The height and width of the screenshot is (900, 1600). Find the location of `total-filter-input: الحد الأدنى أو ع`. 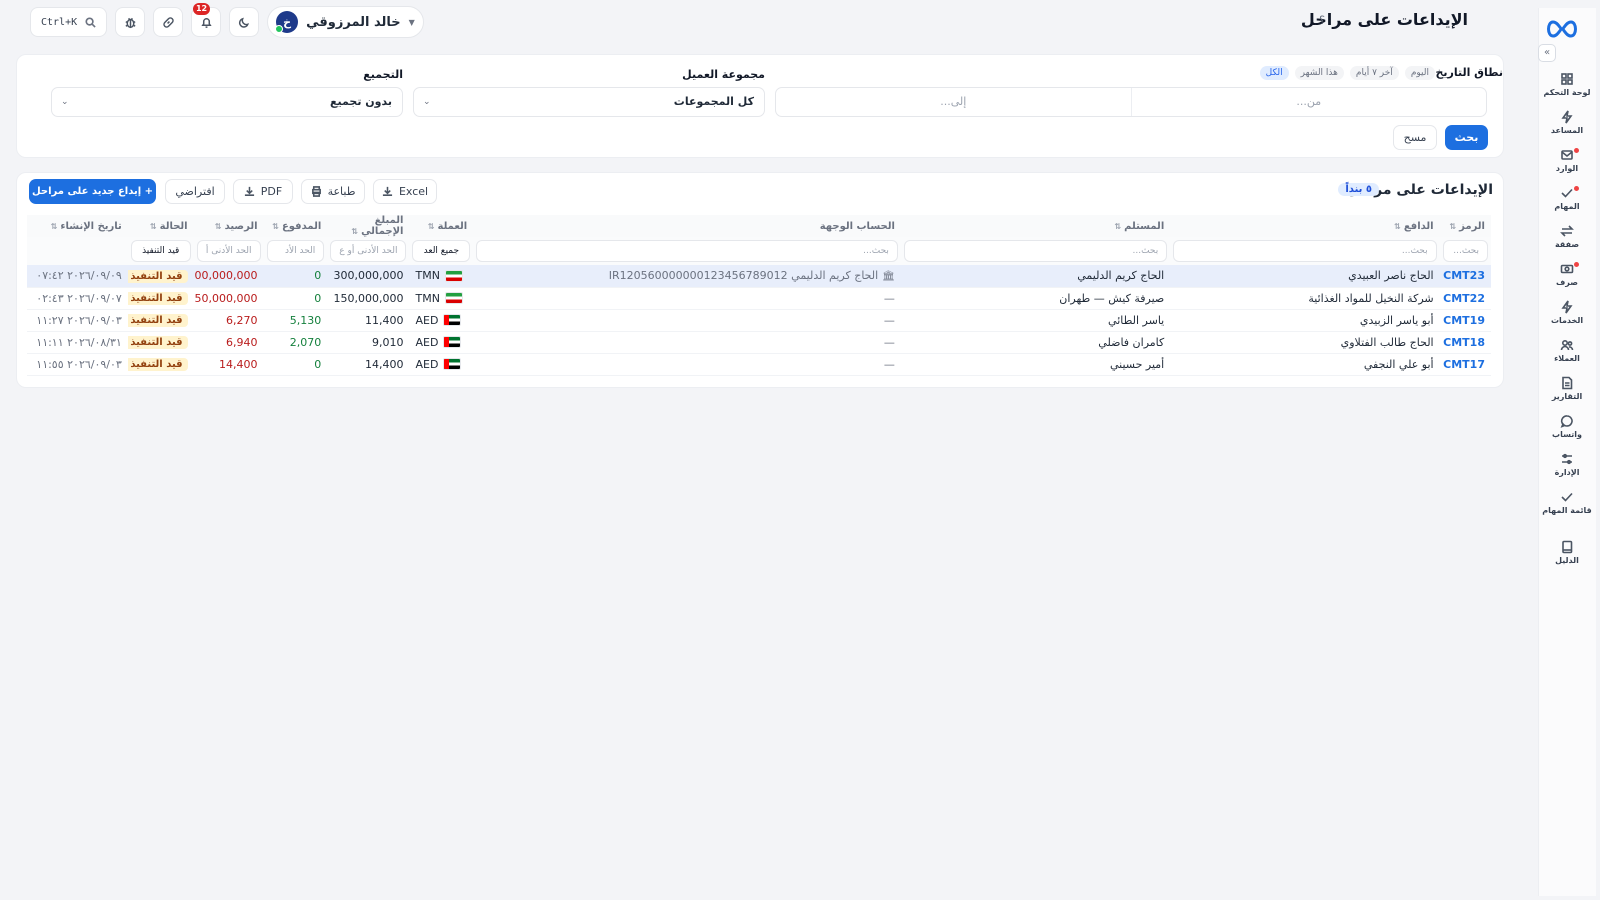

total-filter-input: الحد الأدنى أو ع is located at coordinates (368, 251).